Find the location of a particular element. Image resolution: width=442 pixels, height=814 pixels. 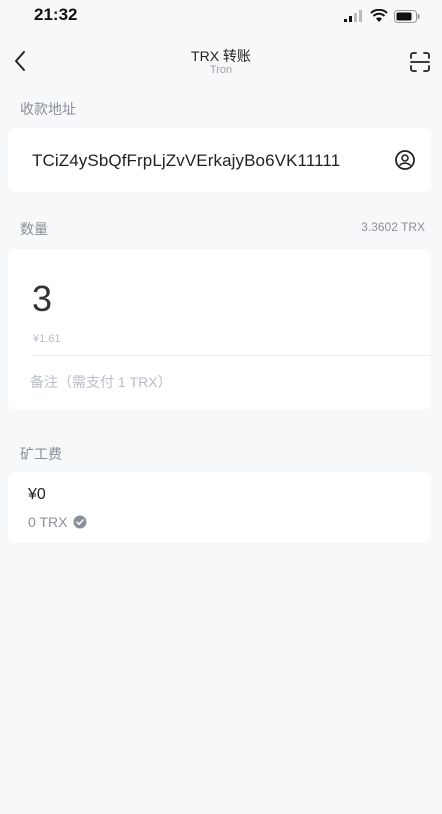

page-title: TRX 转账 is located at coordinates (221, 56).